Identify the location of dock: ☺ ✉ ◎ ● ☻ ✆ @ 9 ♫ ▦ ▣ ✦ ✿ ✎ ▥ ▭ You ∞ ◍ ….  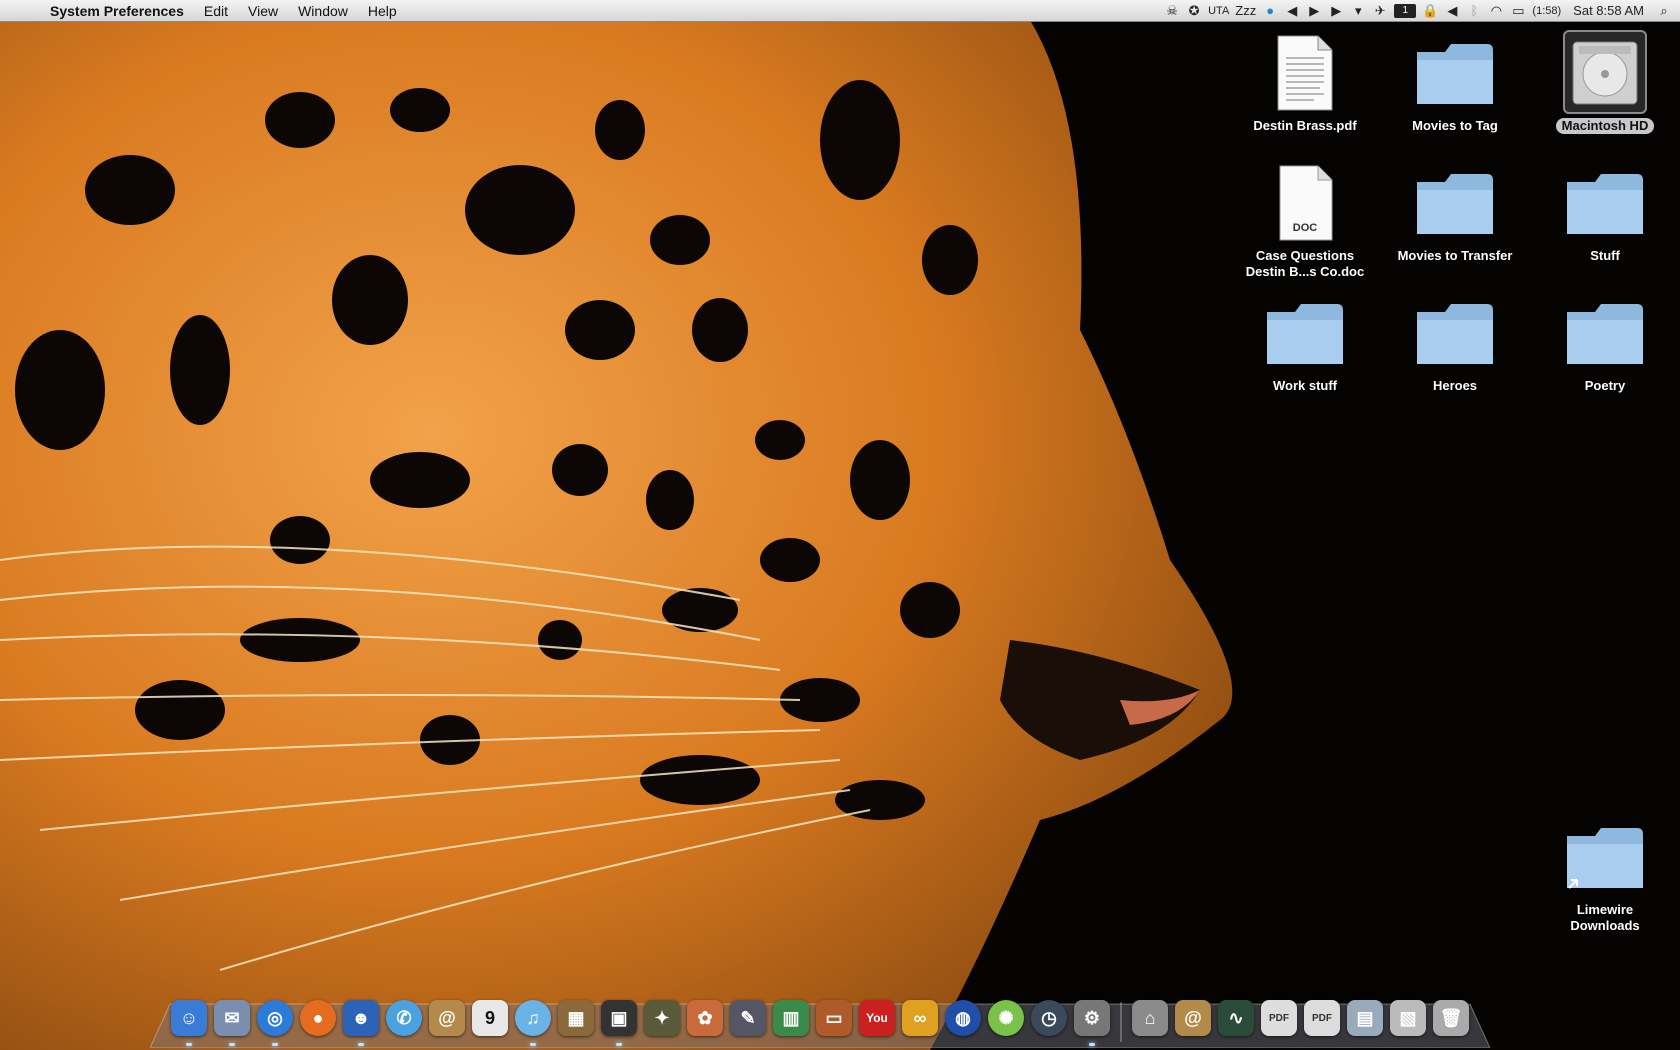
(820, 1020).